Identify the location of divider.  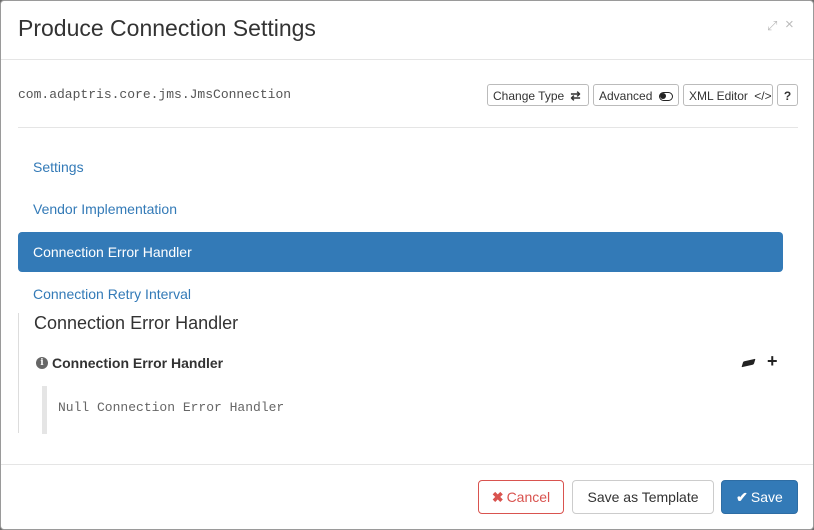
(408, 127).